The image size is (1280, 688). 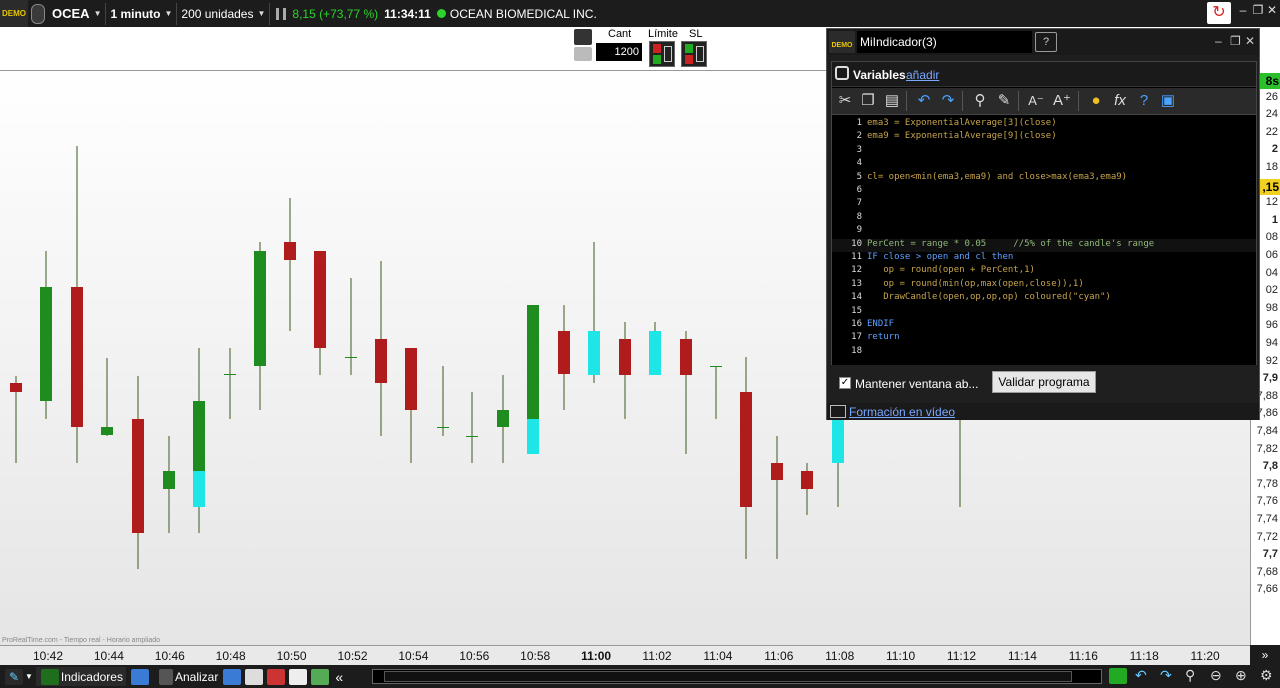 I want to click on price-axis-label: 7,8, so click(x=1270, y=466).